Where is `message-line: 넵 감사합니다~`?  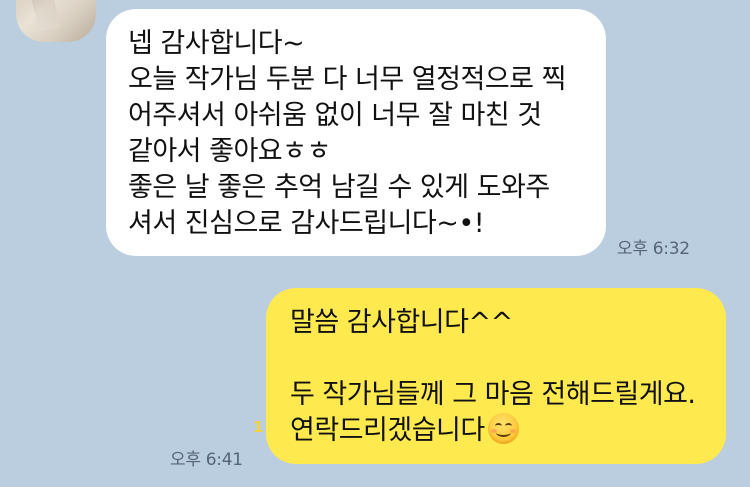
message-line: 넵 감사합니다~ is located at coordinates (216, 43).